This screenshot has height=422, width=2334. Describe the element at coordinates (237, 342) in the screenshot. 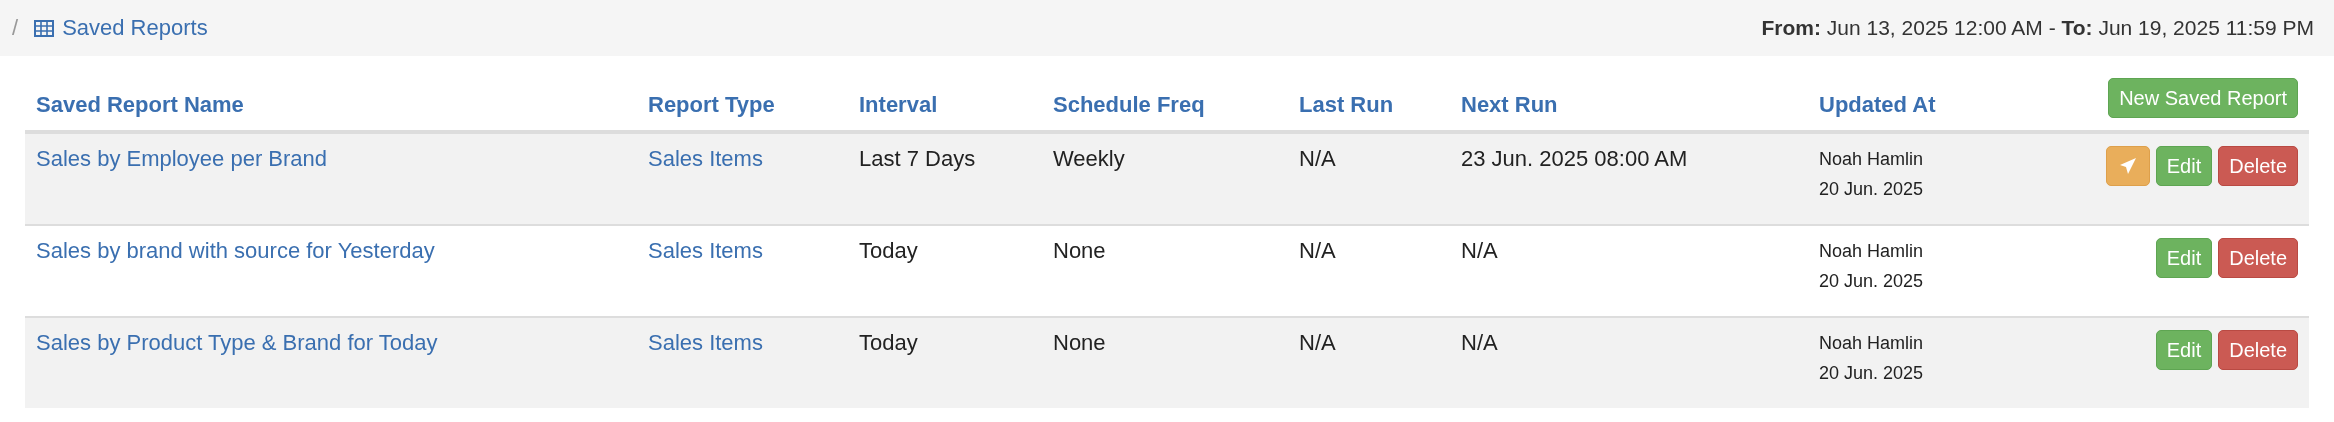

I see `table-link: Sales by Product Type & Brand for Today` at that location.